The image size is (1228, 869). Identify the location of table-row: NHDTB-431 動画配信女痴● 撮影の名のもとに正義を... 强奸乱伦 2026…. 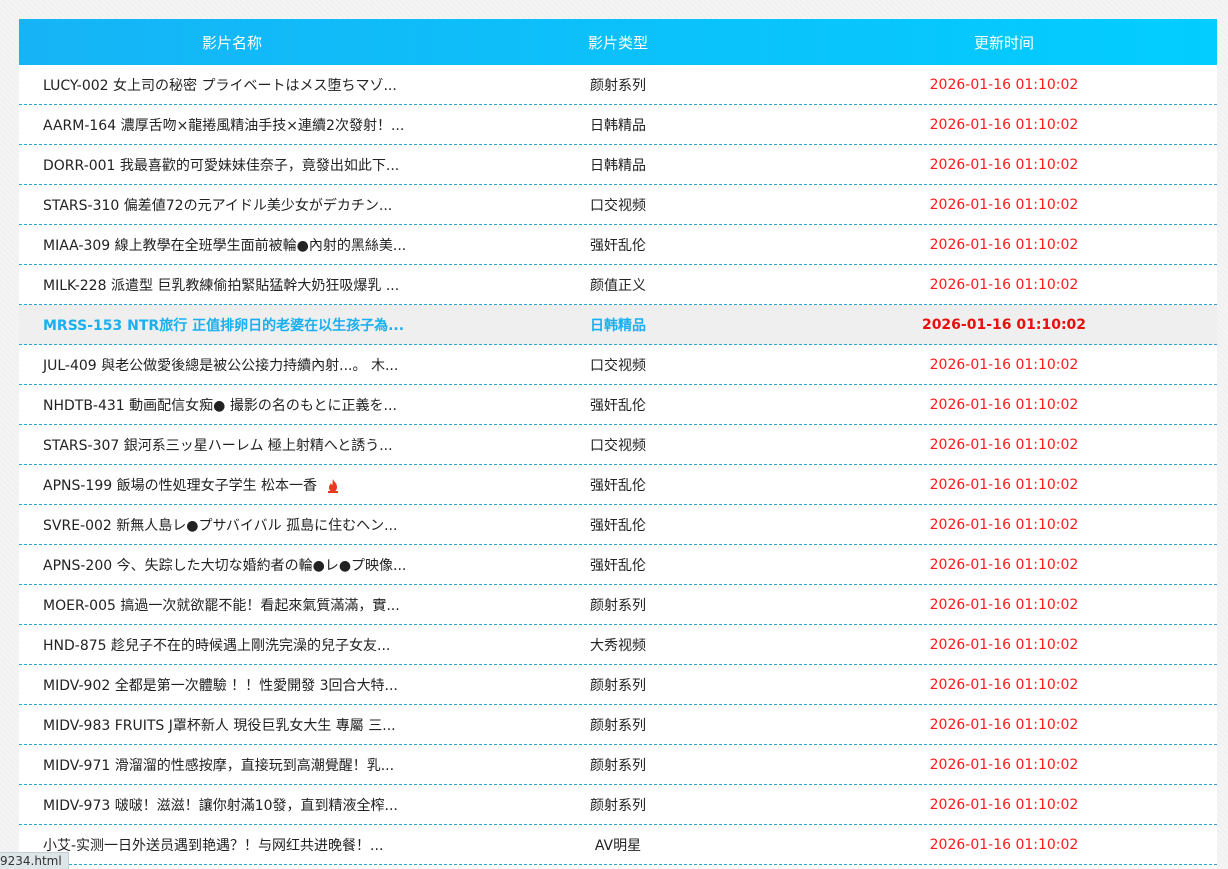
(618, 405).